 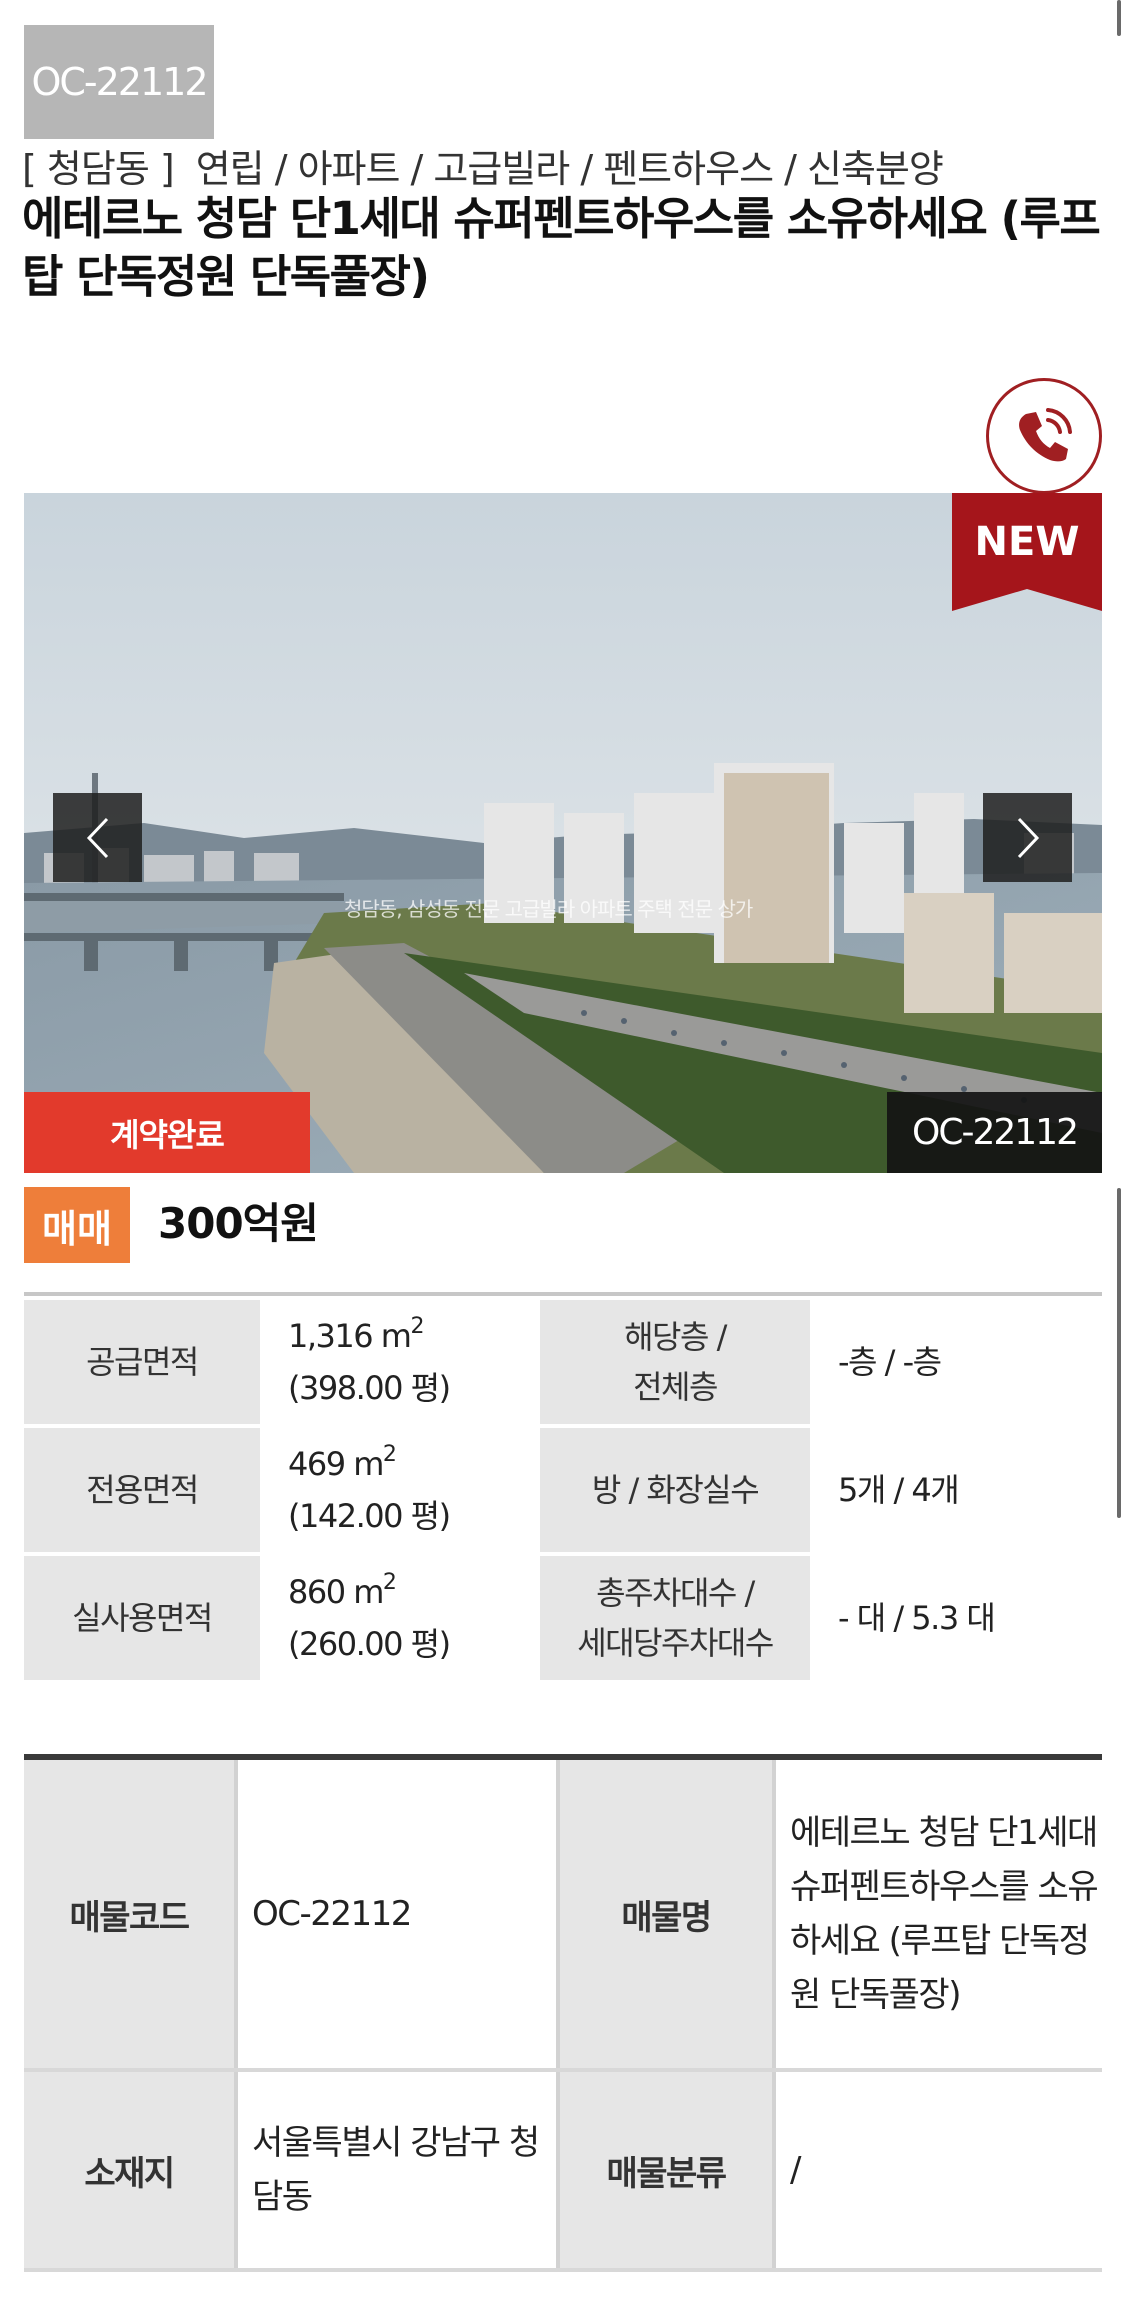 I want to click on spec-label: 실사용면적, so click(x=142, y=1618).